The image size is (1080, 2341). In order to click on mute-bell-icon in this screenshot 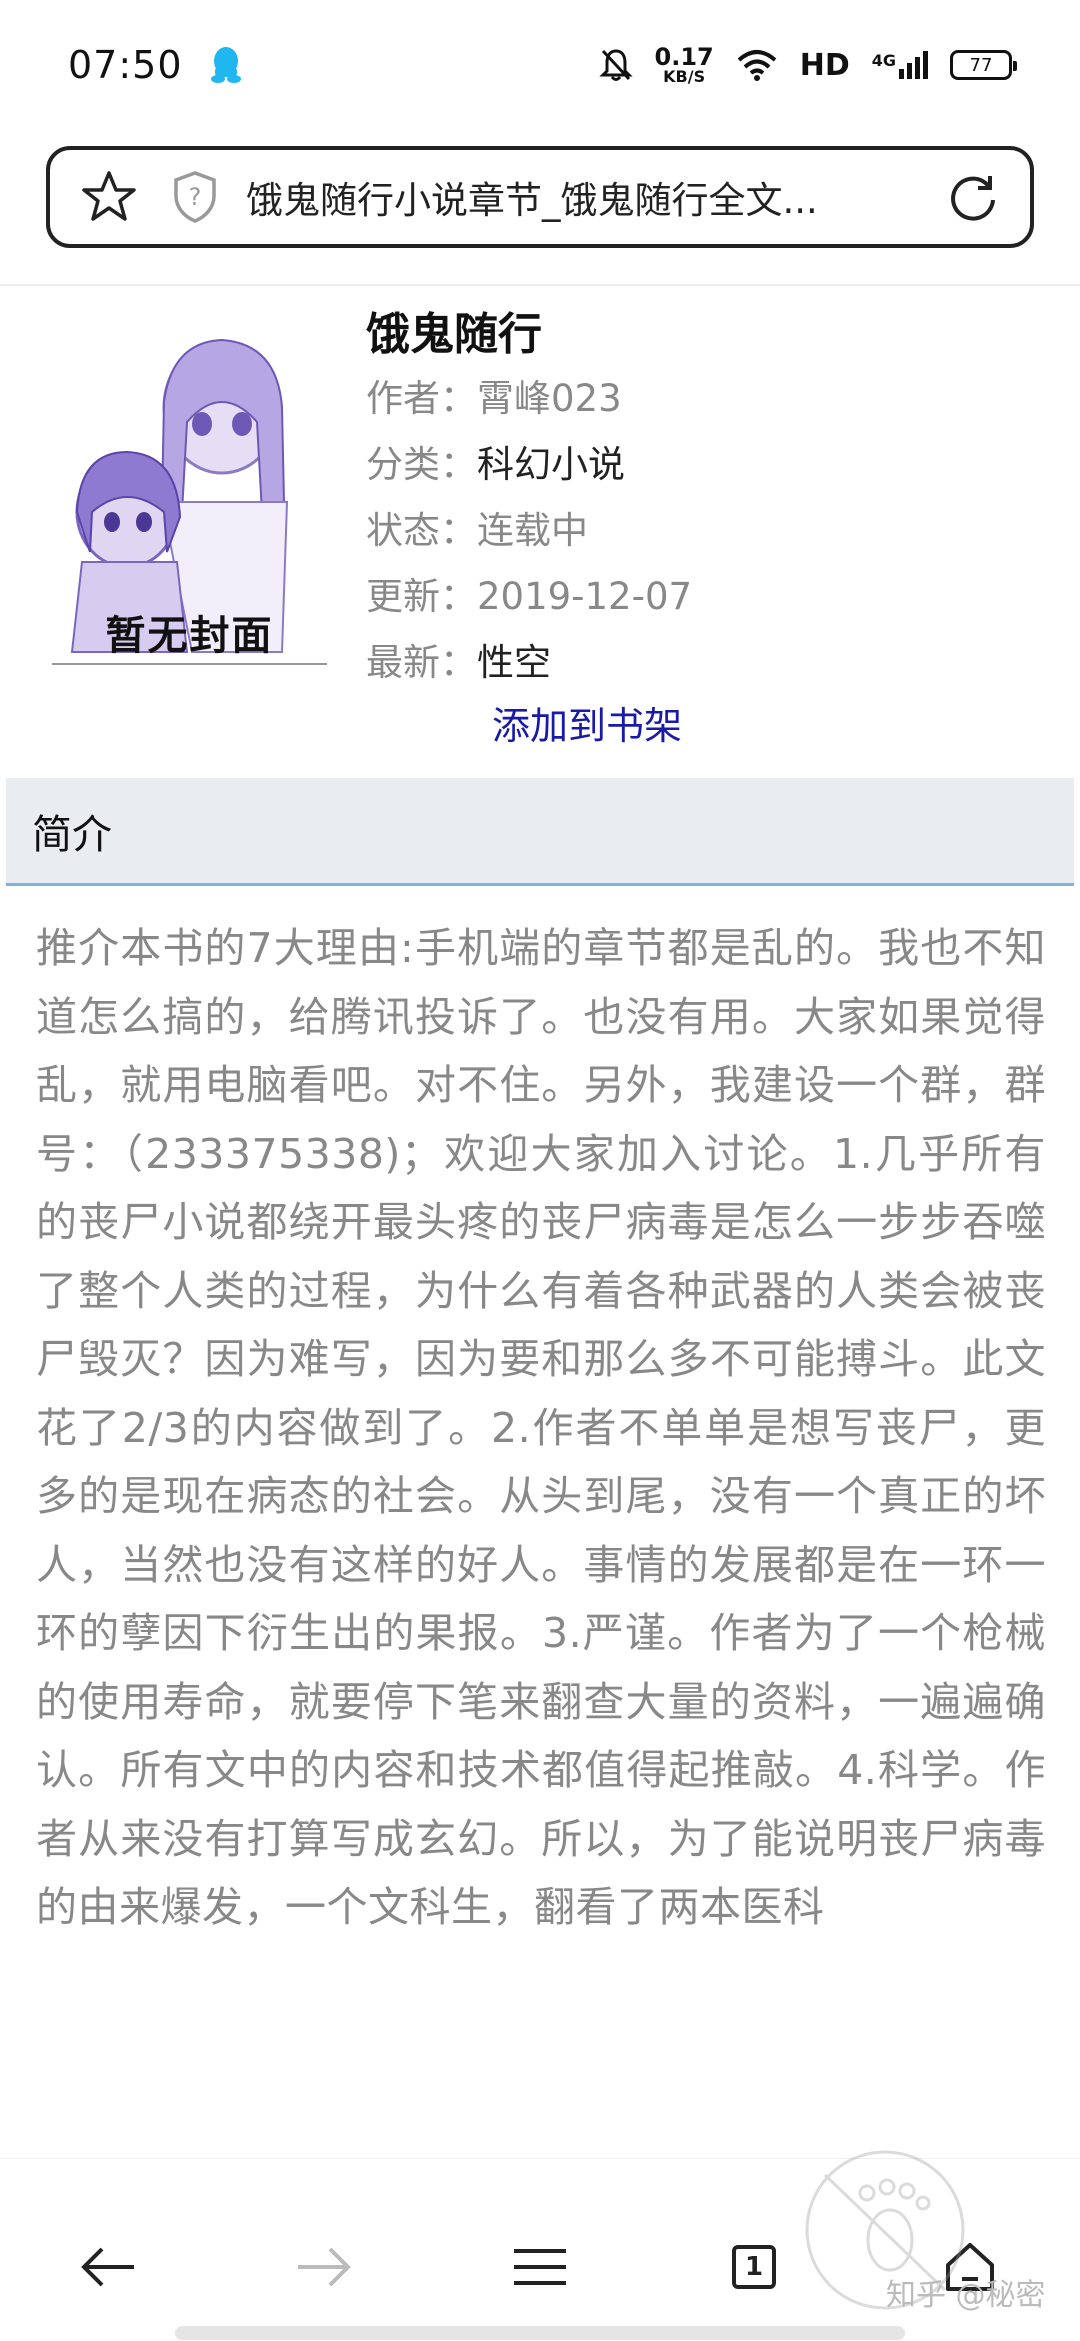, I will do `click(615, 65)`.